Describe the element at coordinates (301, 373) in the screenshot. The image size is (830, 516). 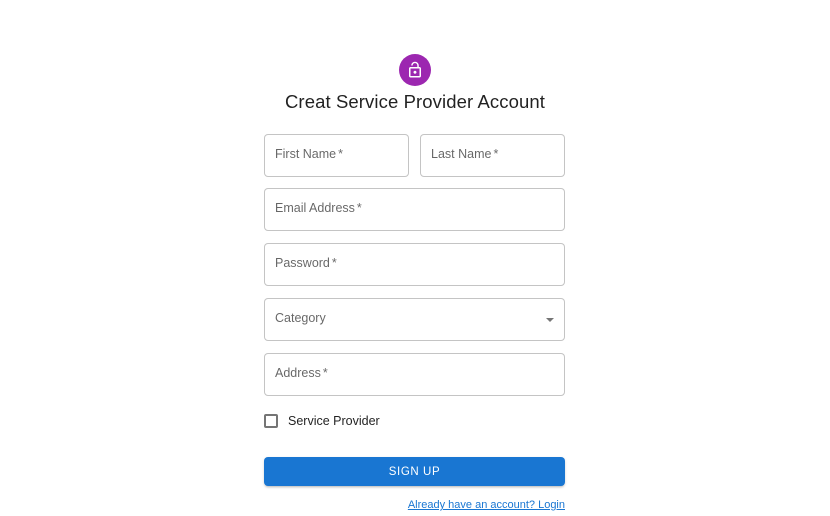
I see `address-label: Address *` at that location.